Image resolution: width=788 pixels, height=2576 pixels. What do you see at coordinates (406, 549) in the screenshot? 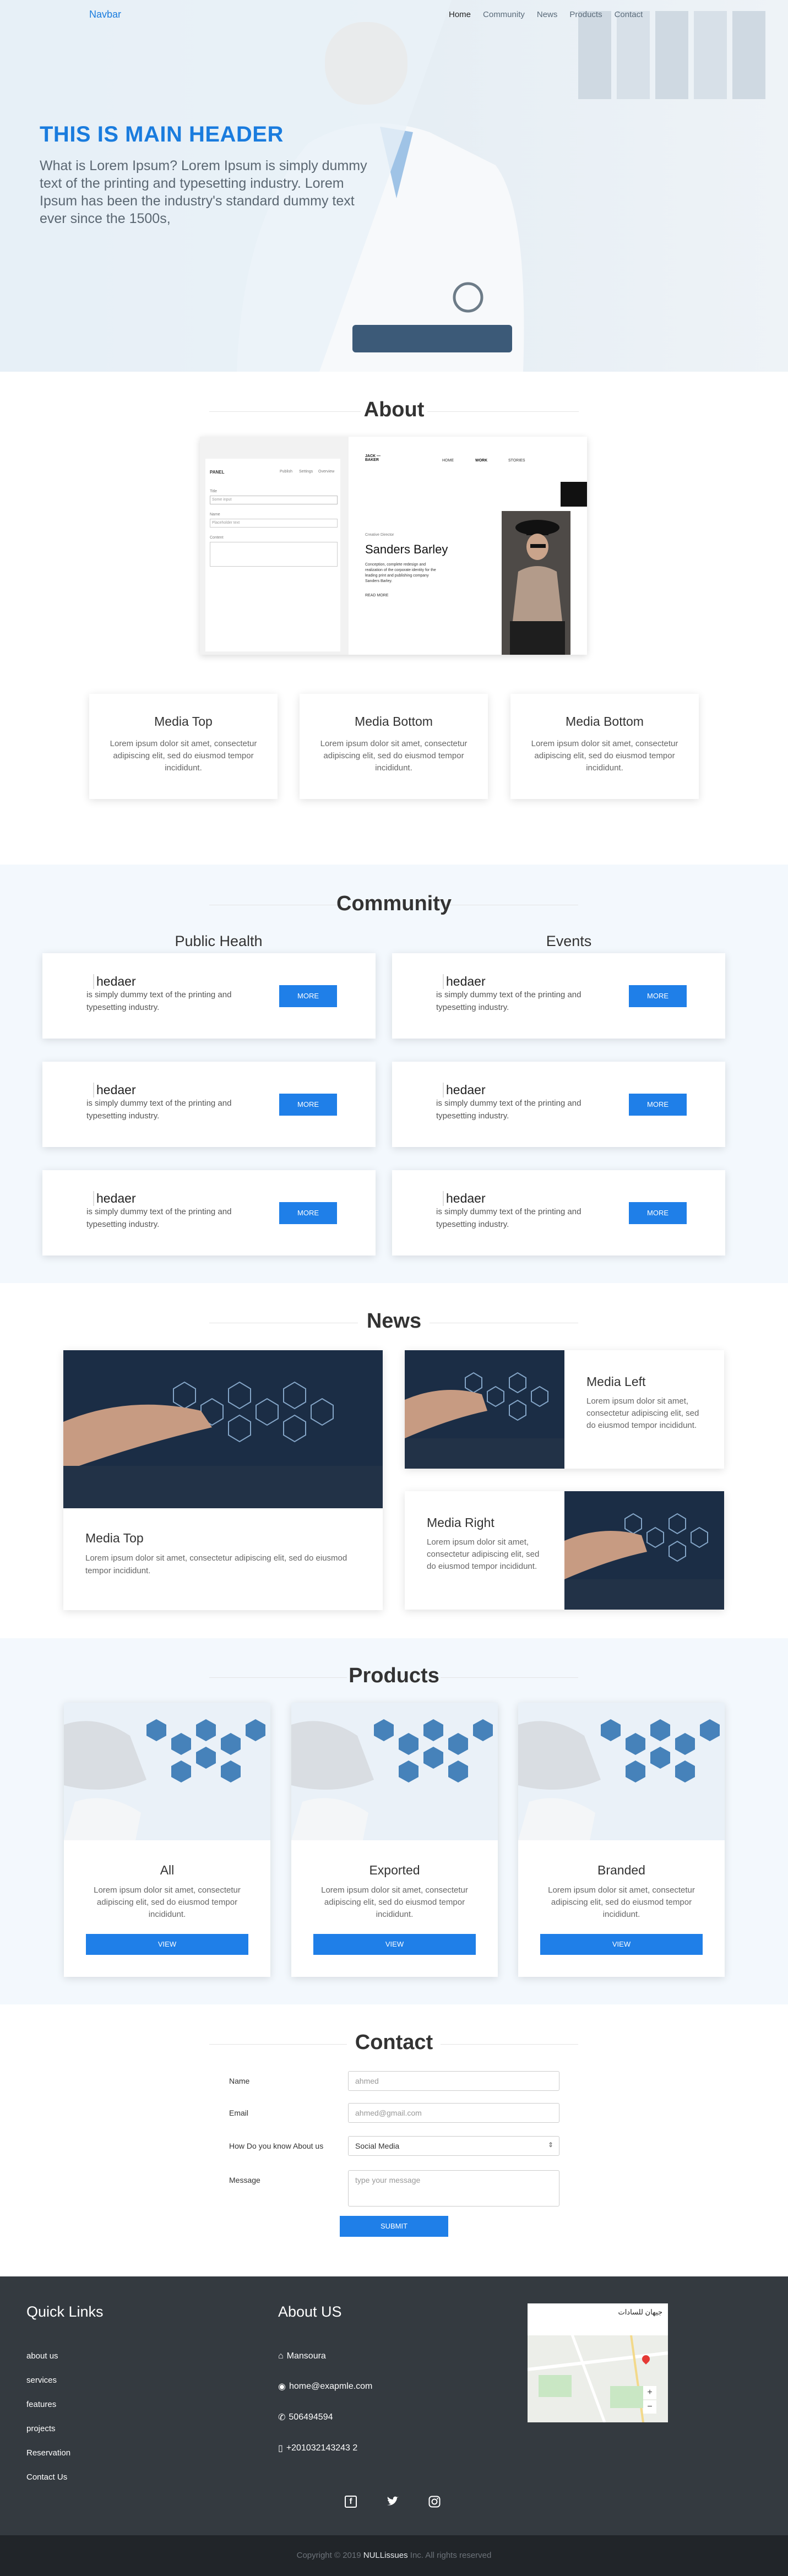
I see `mockup-person-name: Sanders Barley` at bounding box center [406, 549].